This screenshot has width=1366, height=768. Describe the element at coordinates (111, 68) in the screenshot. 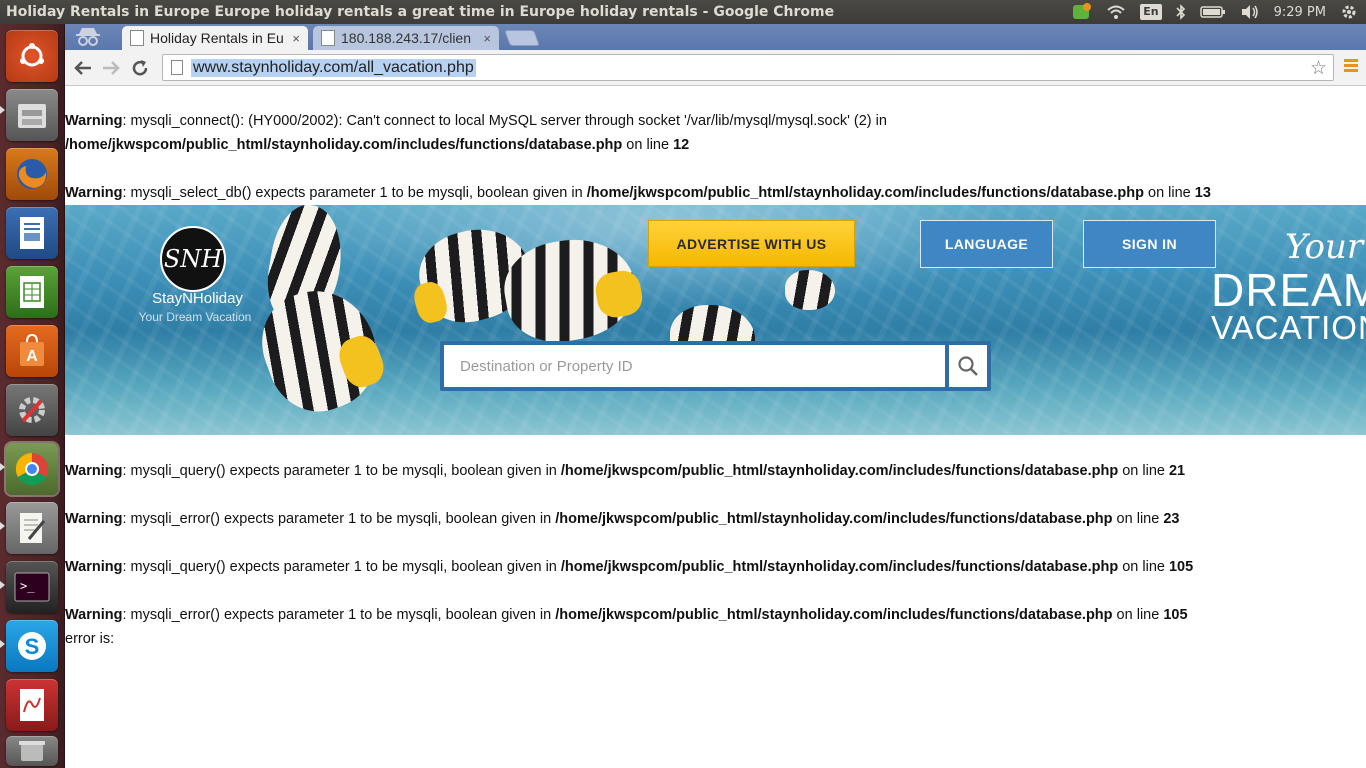

I see `forward-button` at that location.